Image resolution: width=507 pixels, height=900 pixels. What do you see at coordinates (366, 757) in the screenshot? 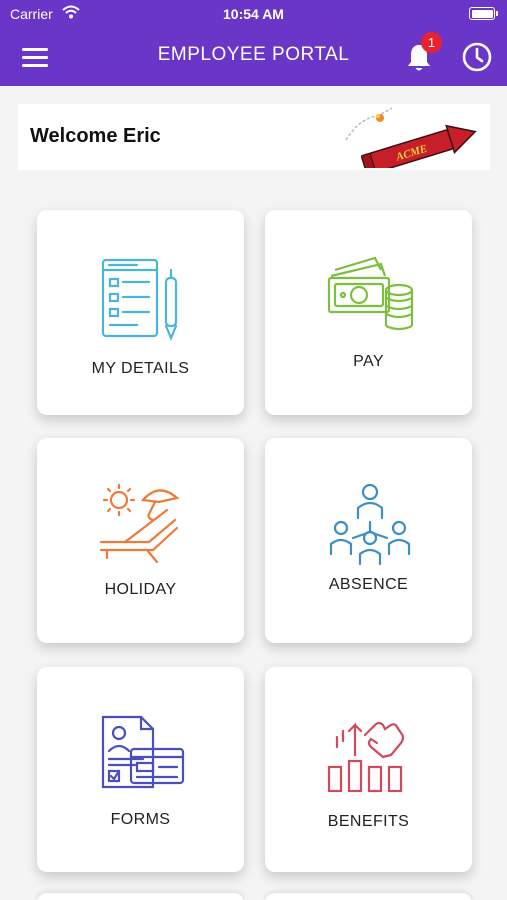
I see `hand-growth-chart-icon` at bounding box center [366, 757].